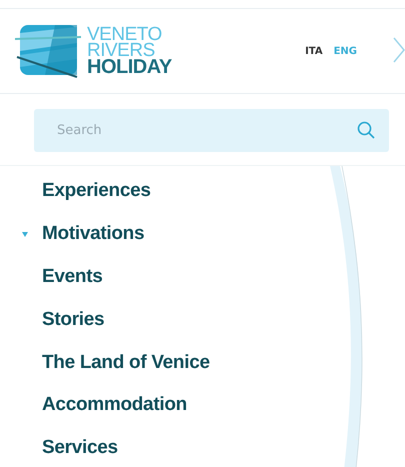 This screenshot has height=467, width=405. I want to click on menu-link: The Land of Venice, so click(126, 363).